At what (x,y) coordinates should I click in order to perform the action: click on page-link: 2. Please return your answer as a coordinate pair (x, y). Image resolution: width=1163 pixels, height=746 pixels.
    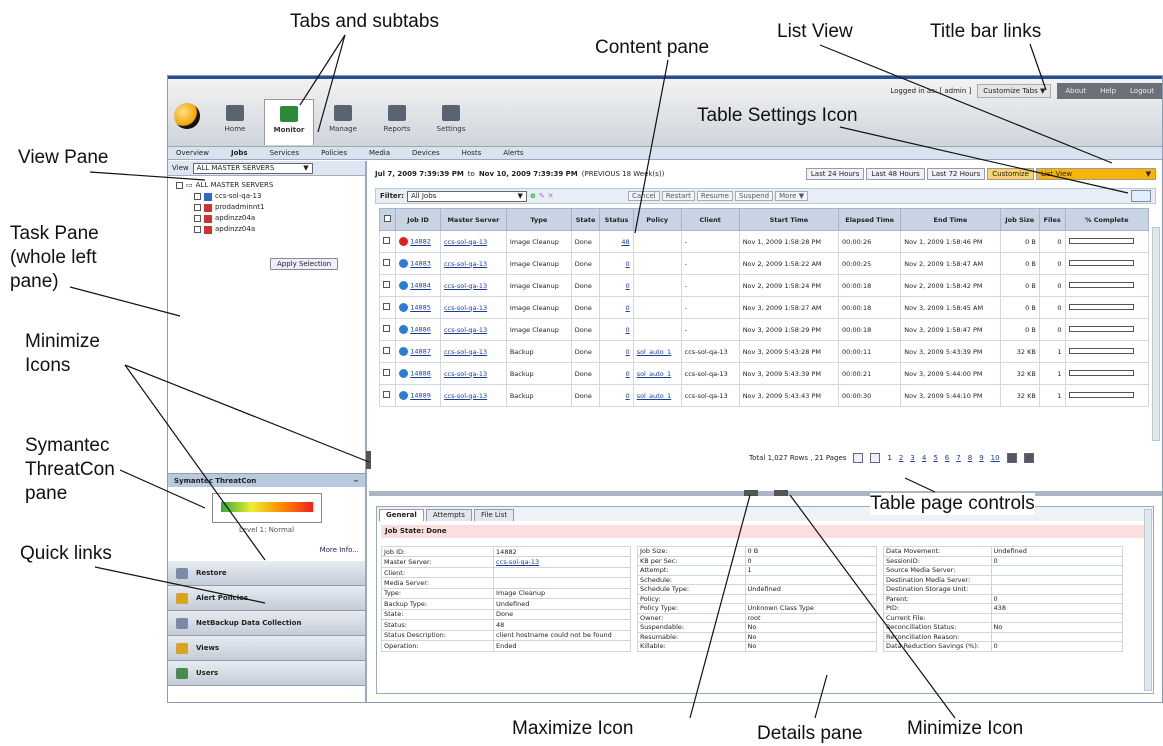
    Looking at the image, I should click on (901, 458).